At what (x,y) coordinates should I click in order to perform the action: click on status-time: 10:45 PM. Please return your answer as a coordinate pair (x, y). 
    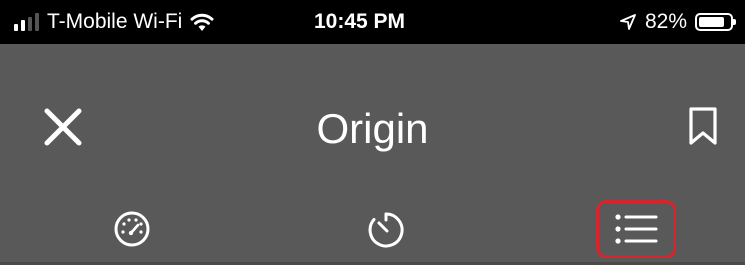
    Looking at the image, I should click on (359, 21).